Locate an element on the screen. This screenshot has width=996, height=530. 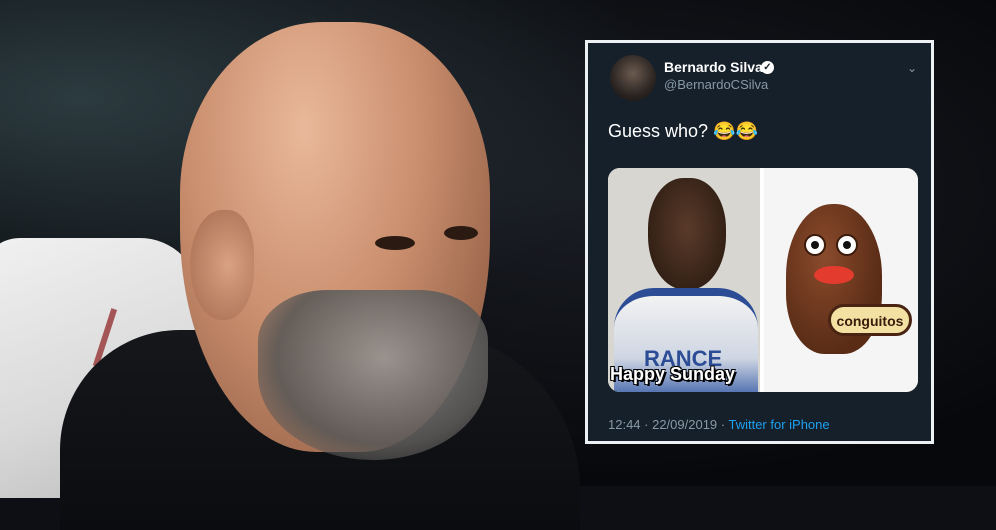
tweet-text: Guess who? 😂😂 is located at coordinates (683, 131).